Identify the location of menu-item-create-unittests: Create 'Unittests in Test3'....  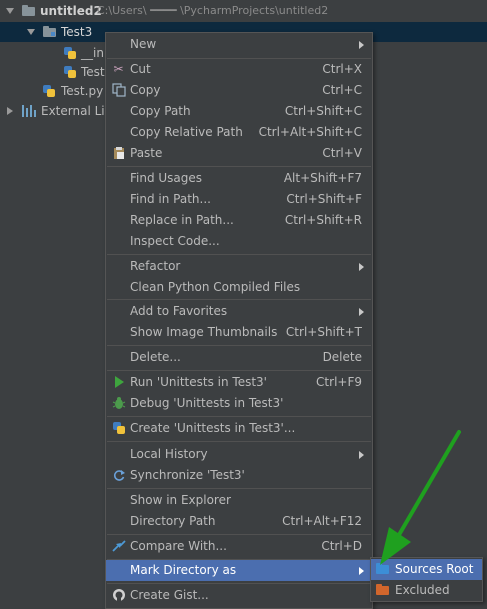
(239, 428).